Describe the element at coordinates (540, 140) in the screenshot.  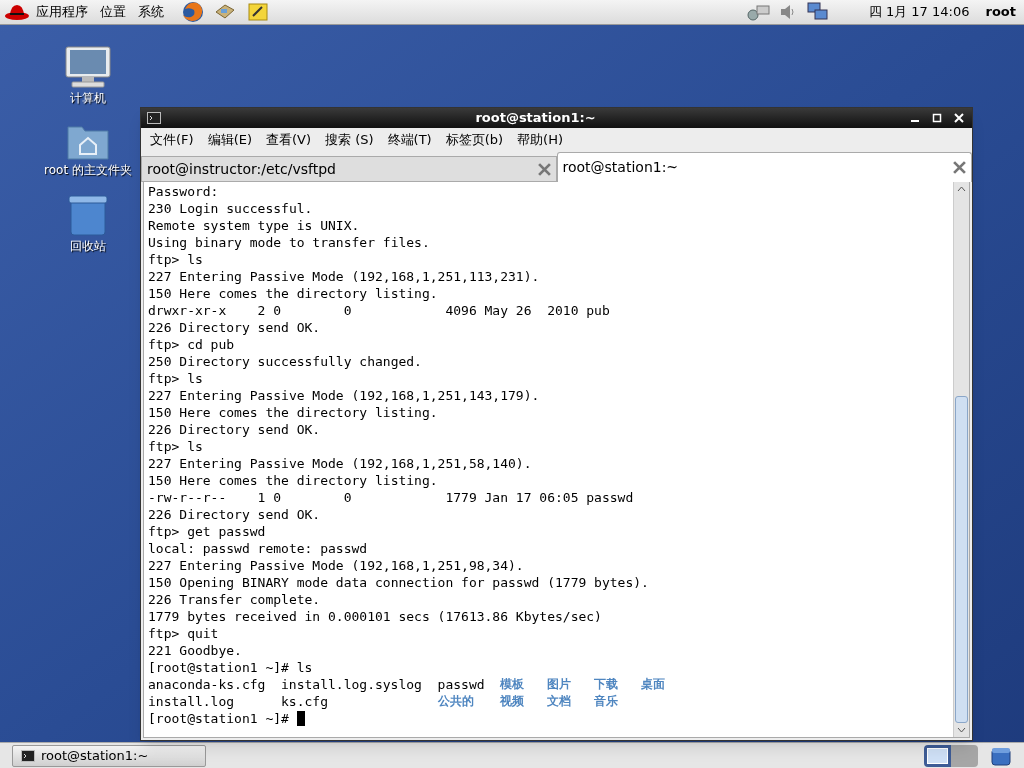
I see `menu-item: 帮助(H)` at that location.